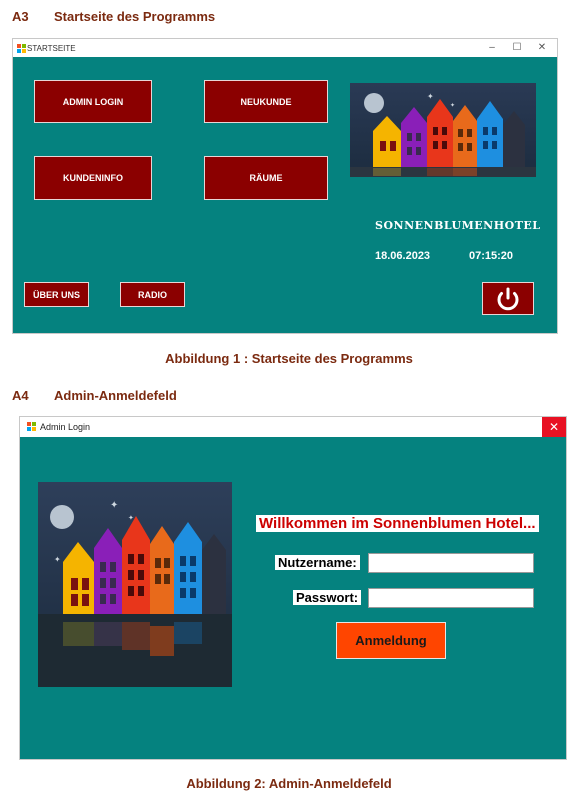 The image size is (578, 800). What do you see at coordinates (451, 598) in the screenshot?
I see `password-input` at bounding box center [451, 598].